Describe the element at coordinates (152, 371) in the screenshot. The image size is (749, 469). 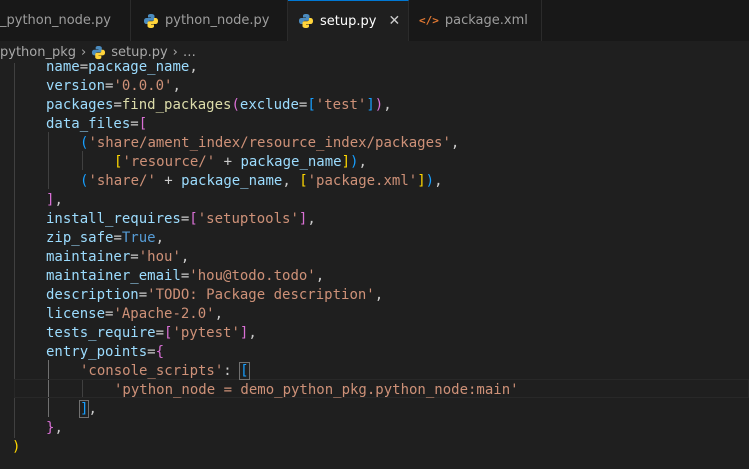
I see `code-token: 'console_scripts'` at that location.